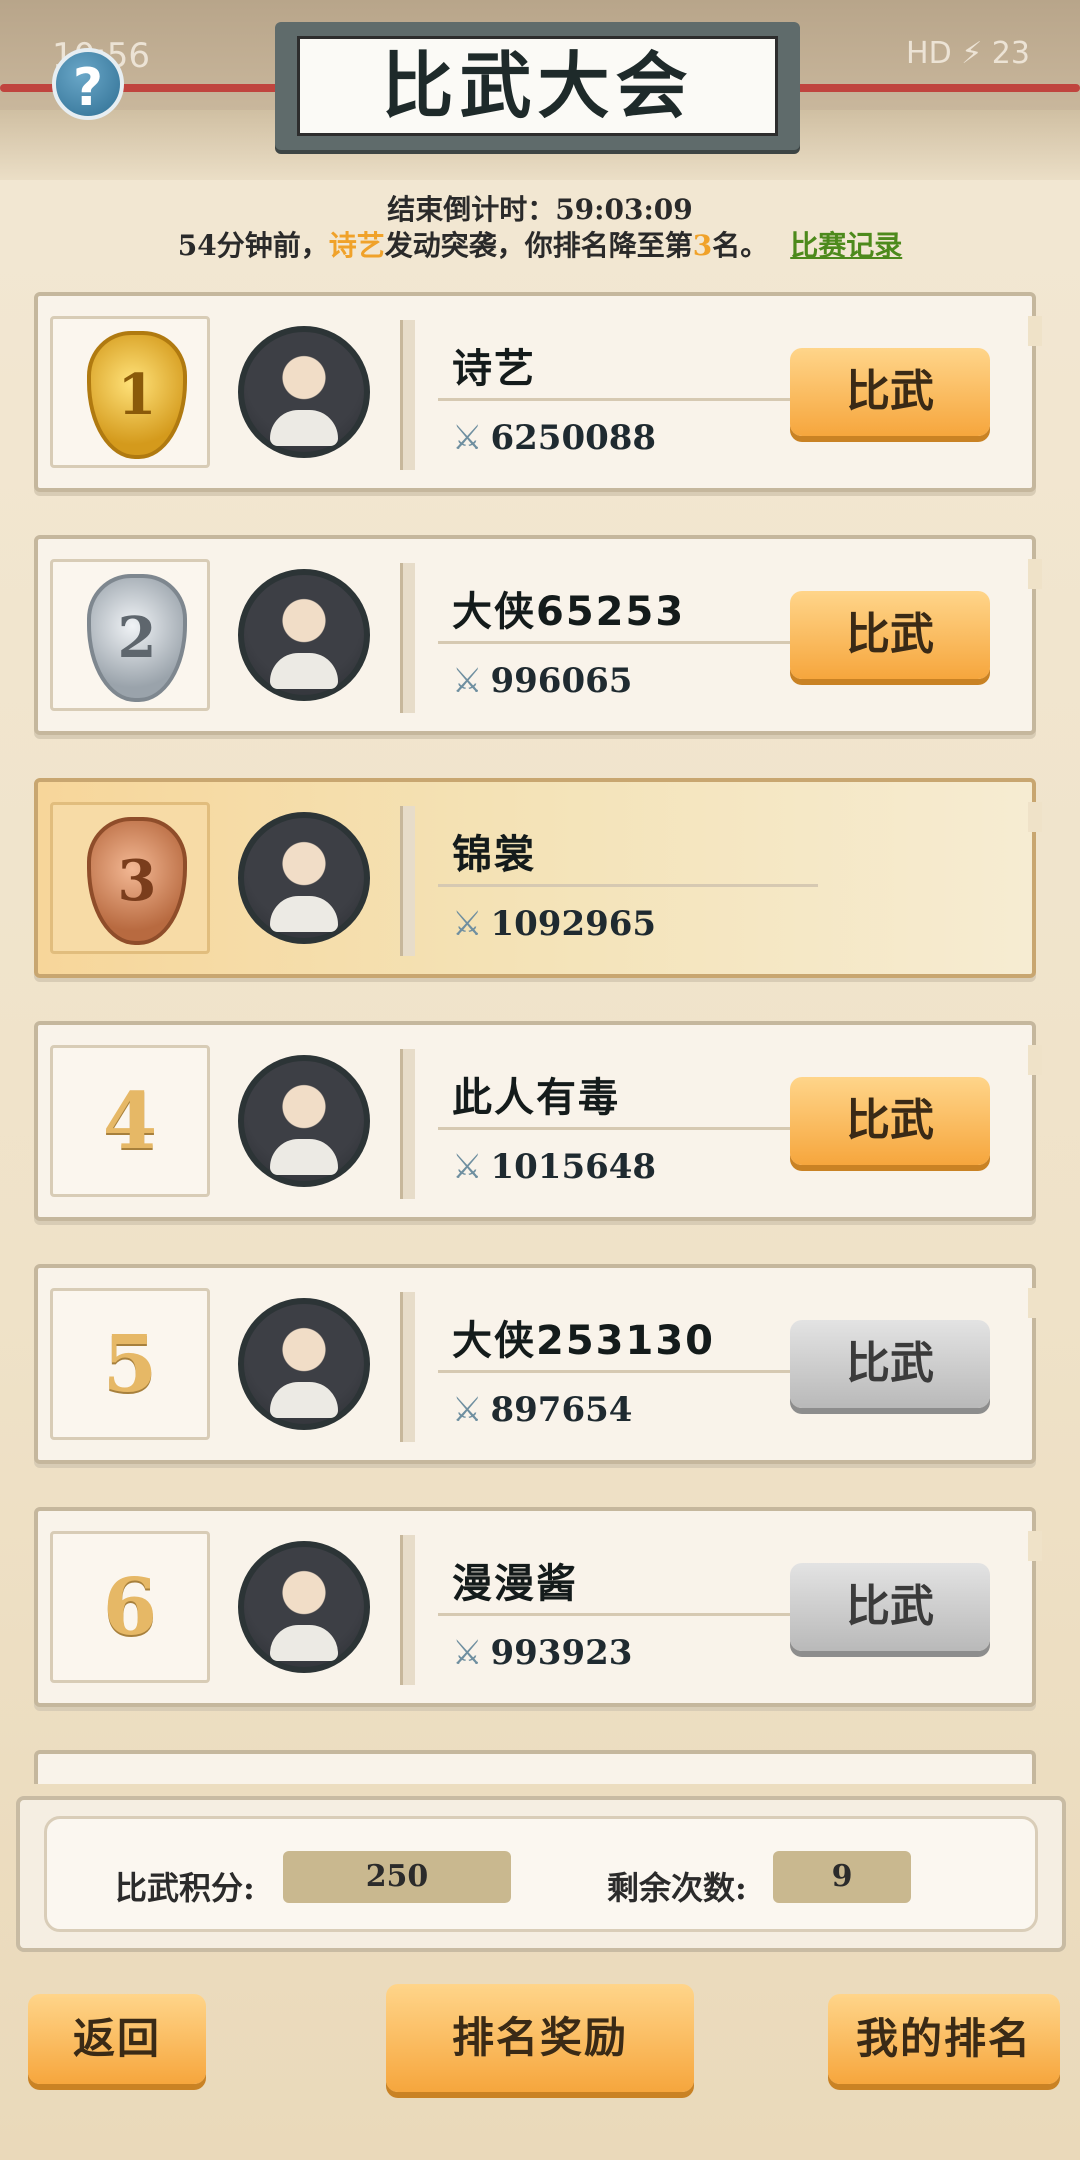 The width and height of the screenshot is (1080, 2160). What do you see at coordinates (935, 88) in the screenshot?
I see `rope-right` at bounding box center [935, 88].